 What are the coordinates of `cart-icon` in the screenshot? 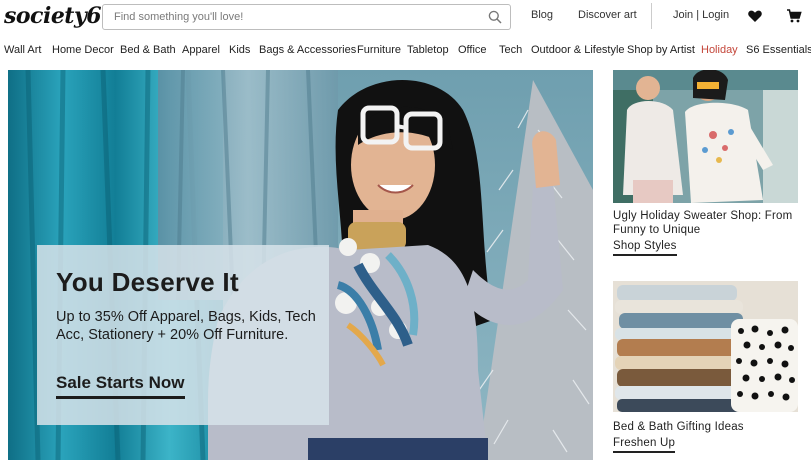 It's located at (794, 16).